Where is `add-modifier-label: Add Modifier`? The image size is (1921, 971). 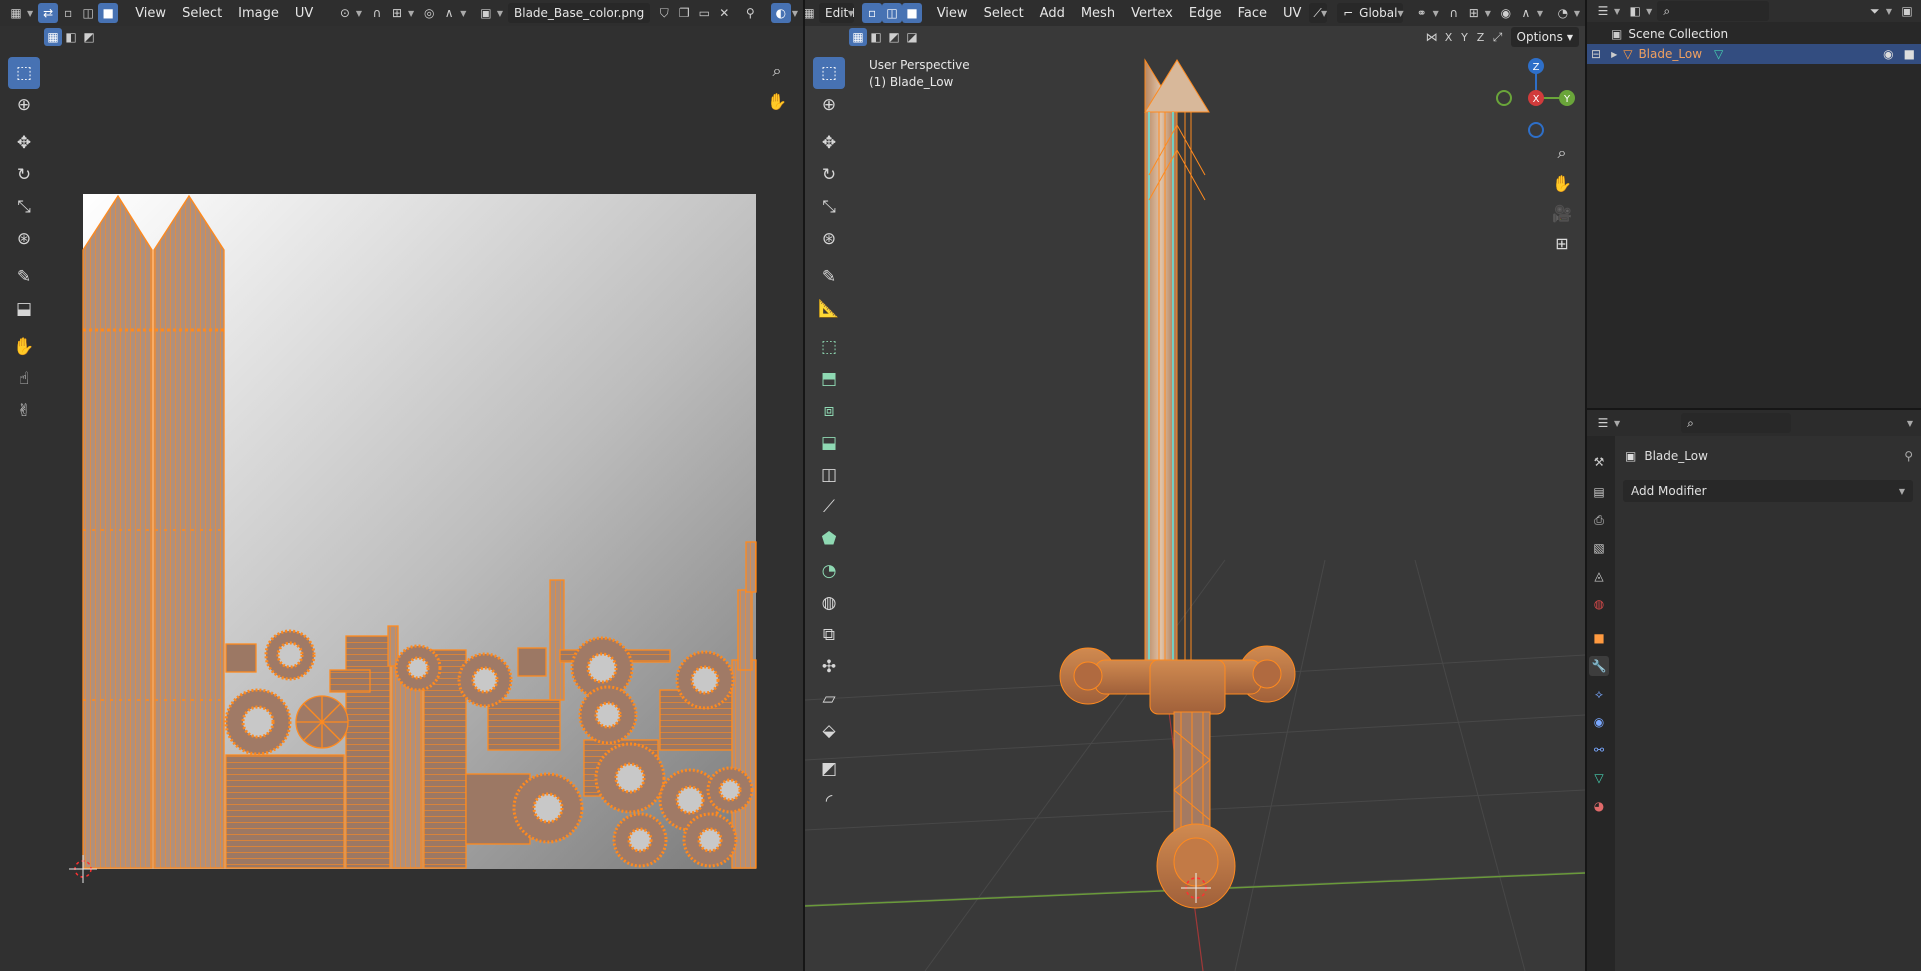
add-modifier-label: Add Modifier is located at coordinates (1669, 491).